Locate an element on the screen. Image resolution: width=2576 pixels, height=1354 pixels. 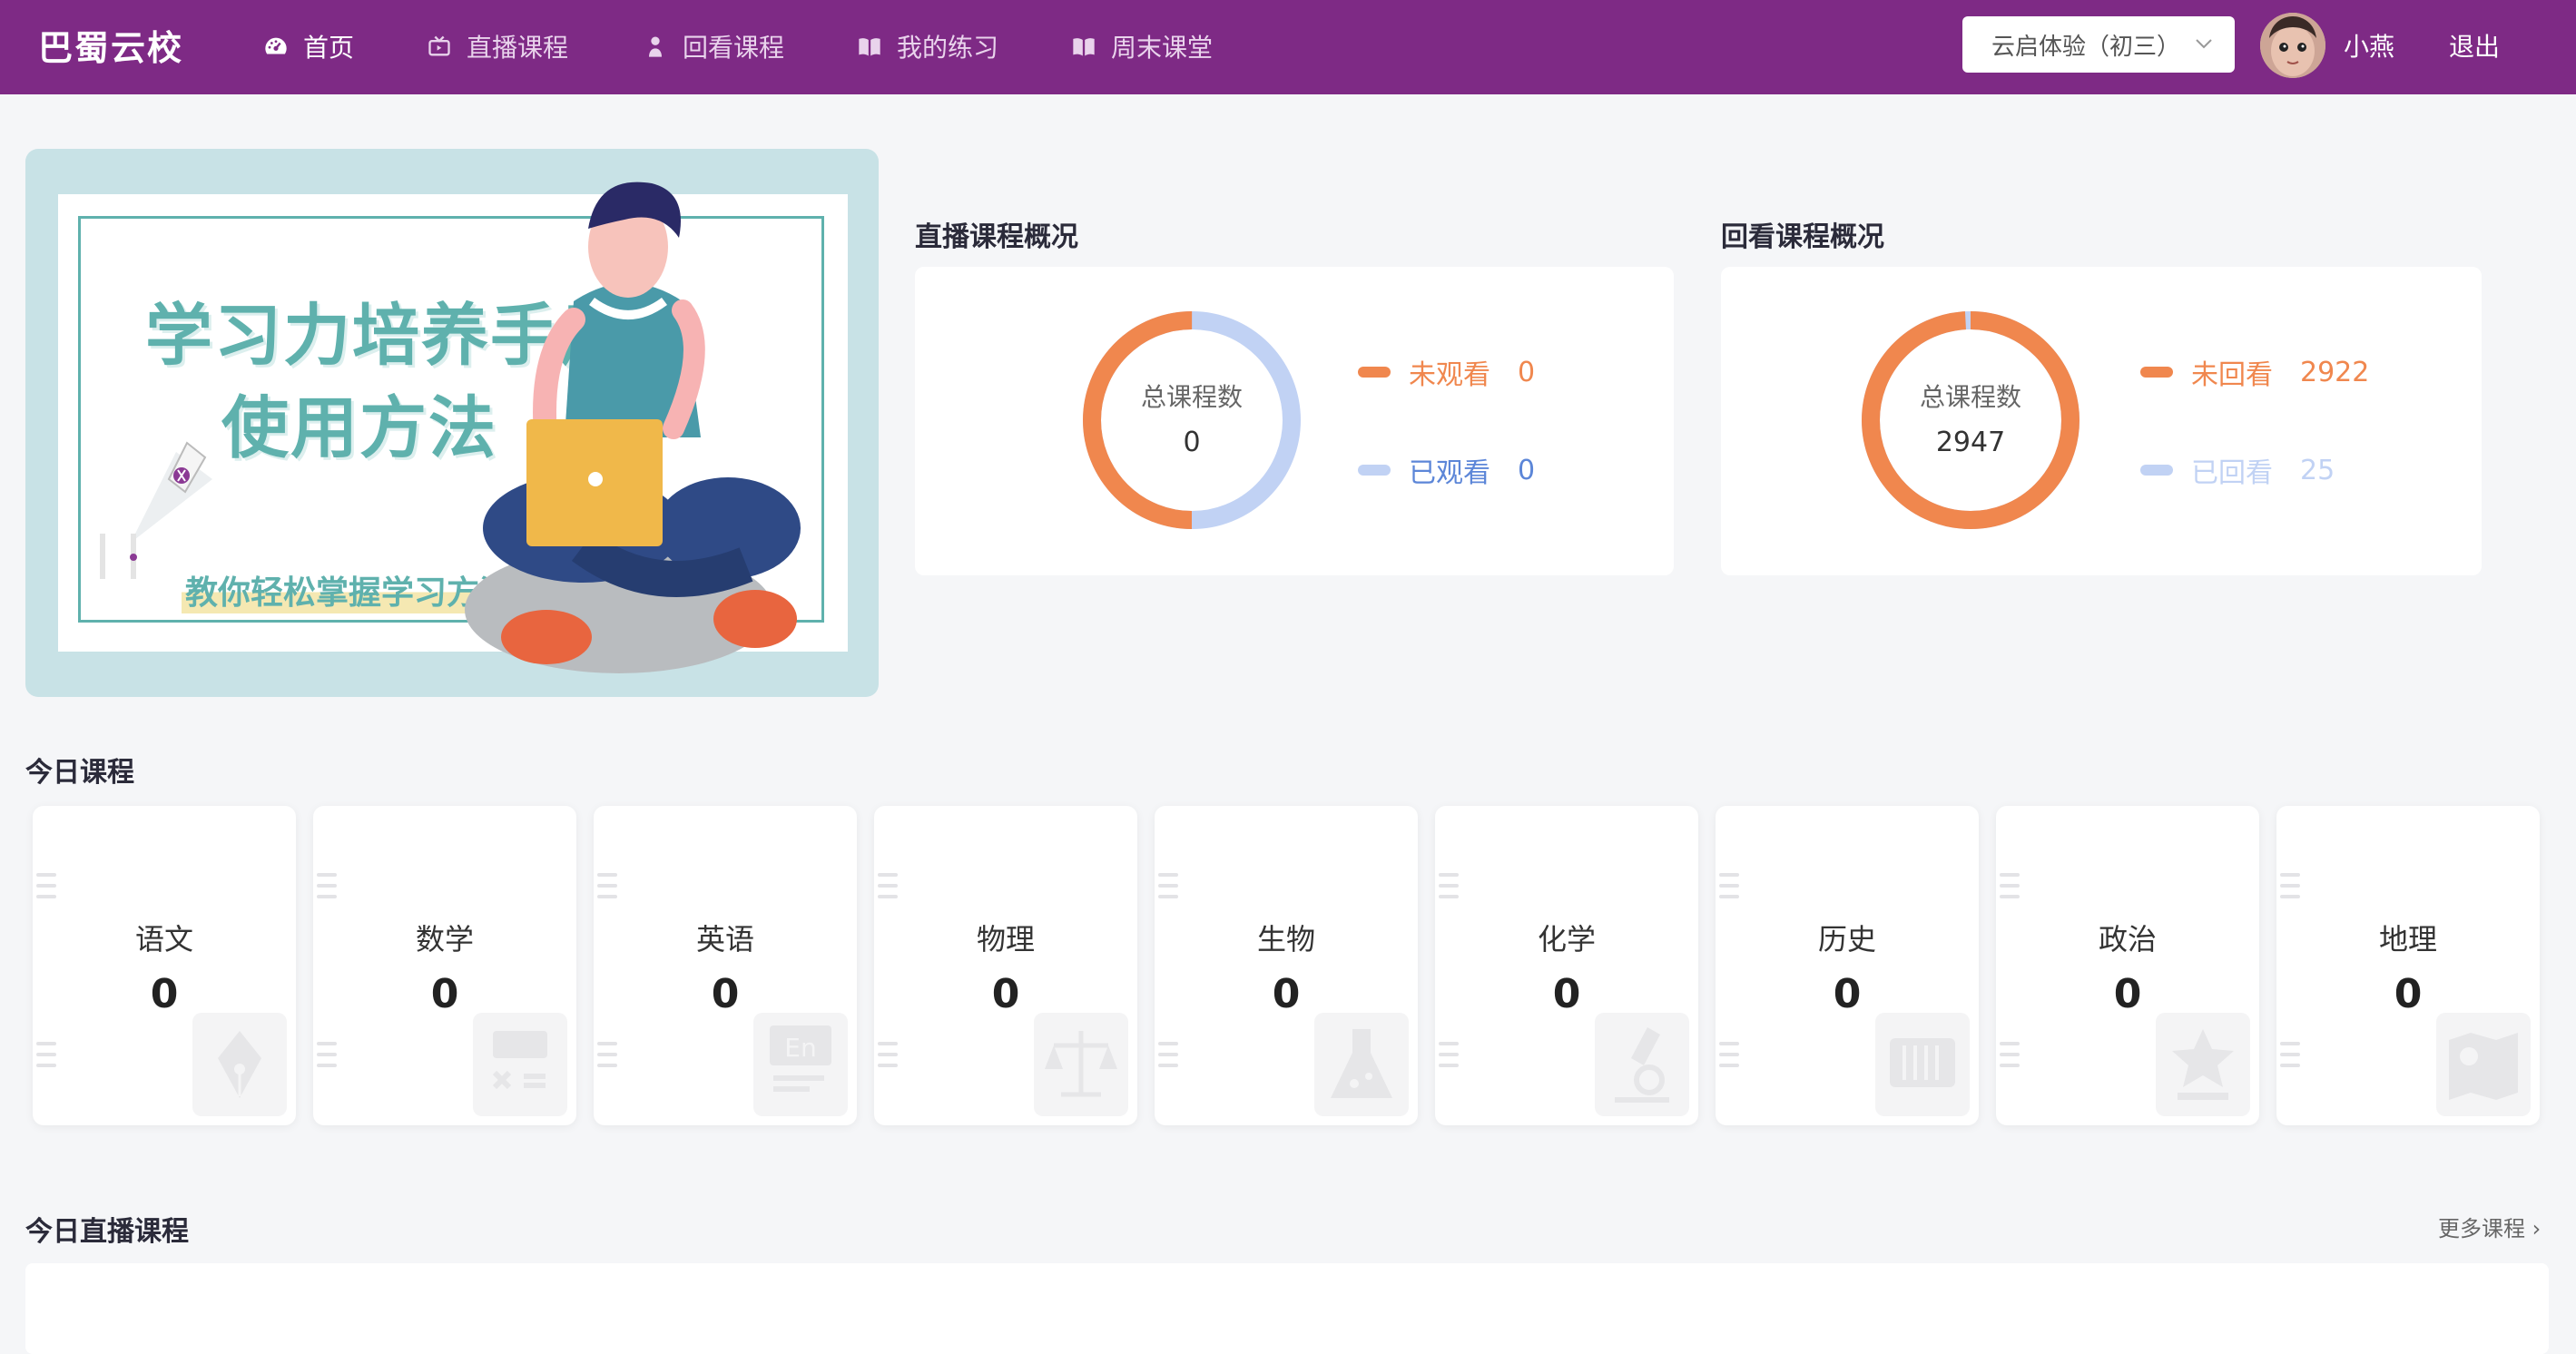
subject-name: 政治 is located at coordinates (2127, 940).